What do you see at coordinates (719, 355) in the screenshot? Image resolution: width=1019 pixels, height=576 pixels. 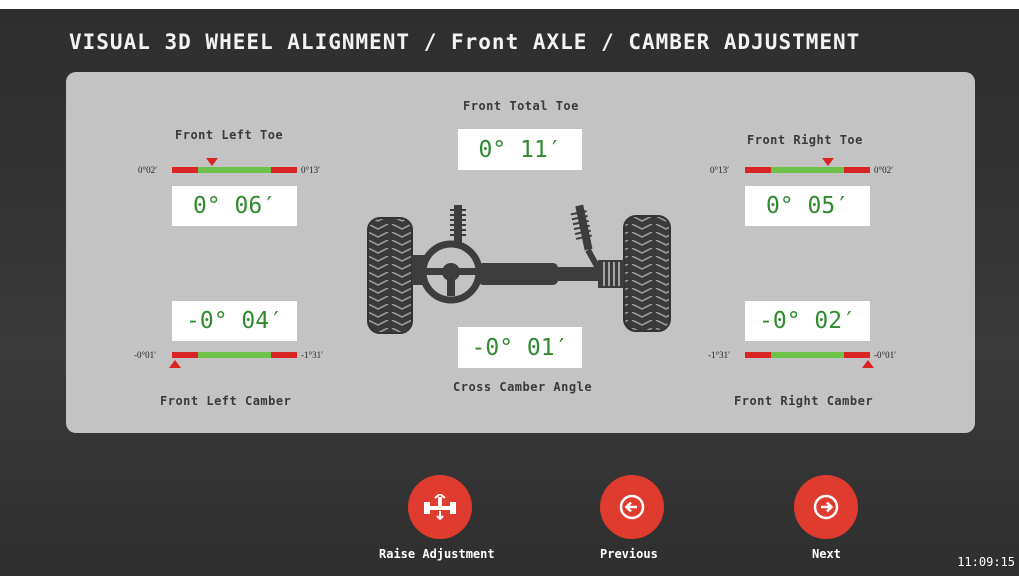 I see `right-camber-min: -1°31′` at bounding box center [719, 355].